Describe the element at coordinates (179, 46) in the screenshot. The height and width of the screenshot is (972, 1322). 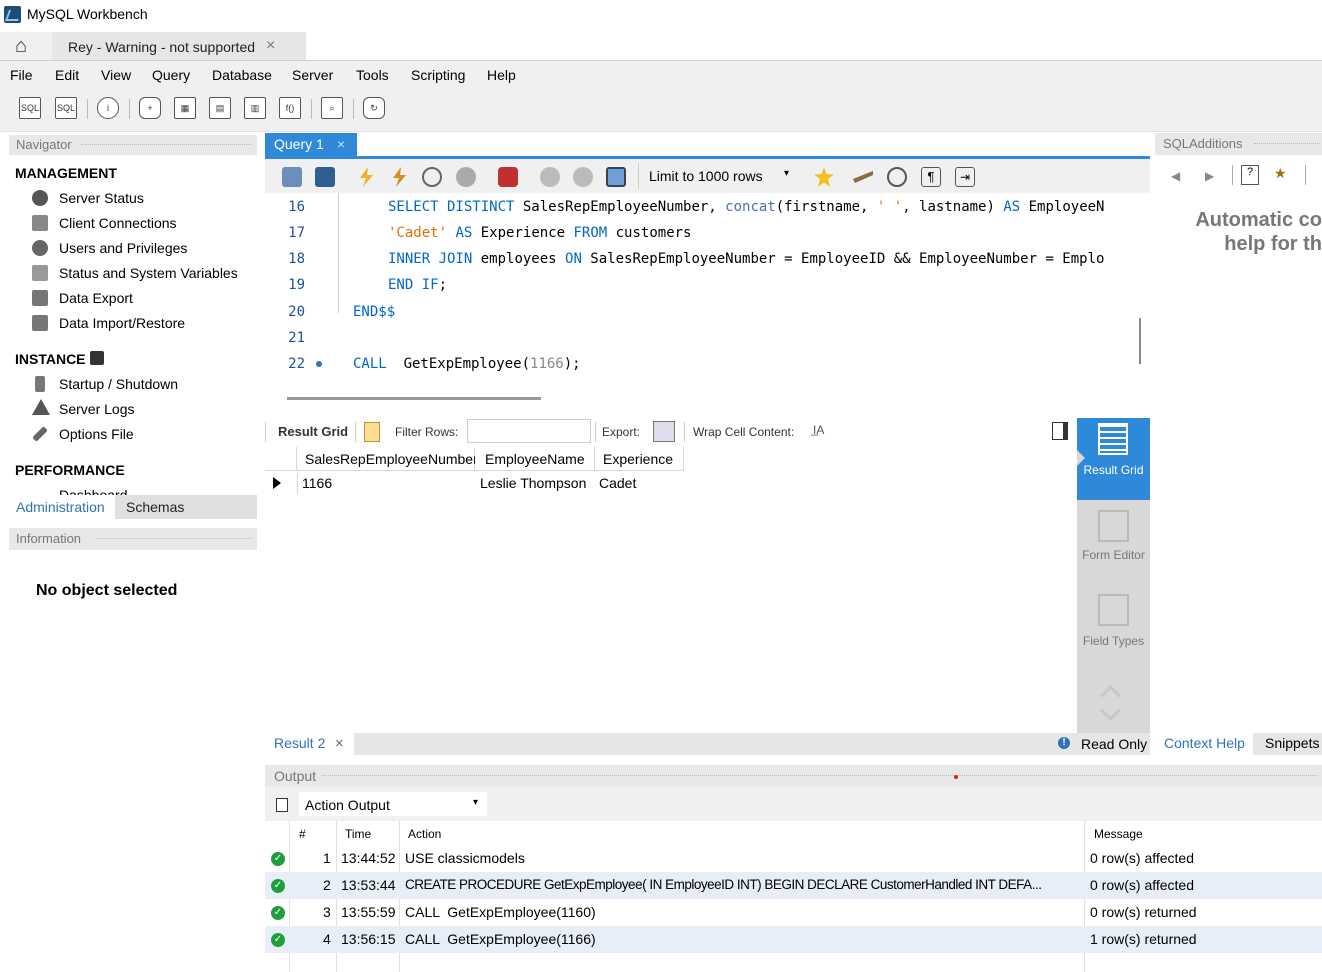
I see `connection-tab: Rey - Warning - not supported ×` at that location.